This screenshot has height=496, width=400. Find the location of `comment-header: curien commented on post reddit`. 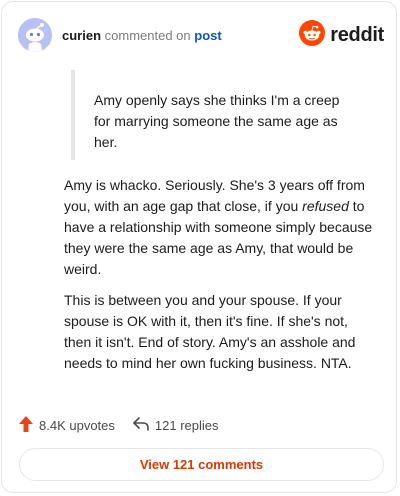

comment-header: curien commented on post reddit is located at coordinates (201, 36).